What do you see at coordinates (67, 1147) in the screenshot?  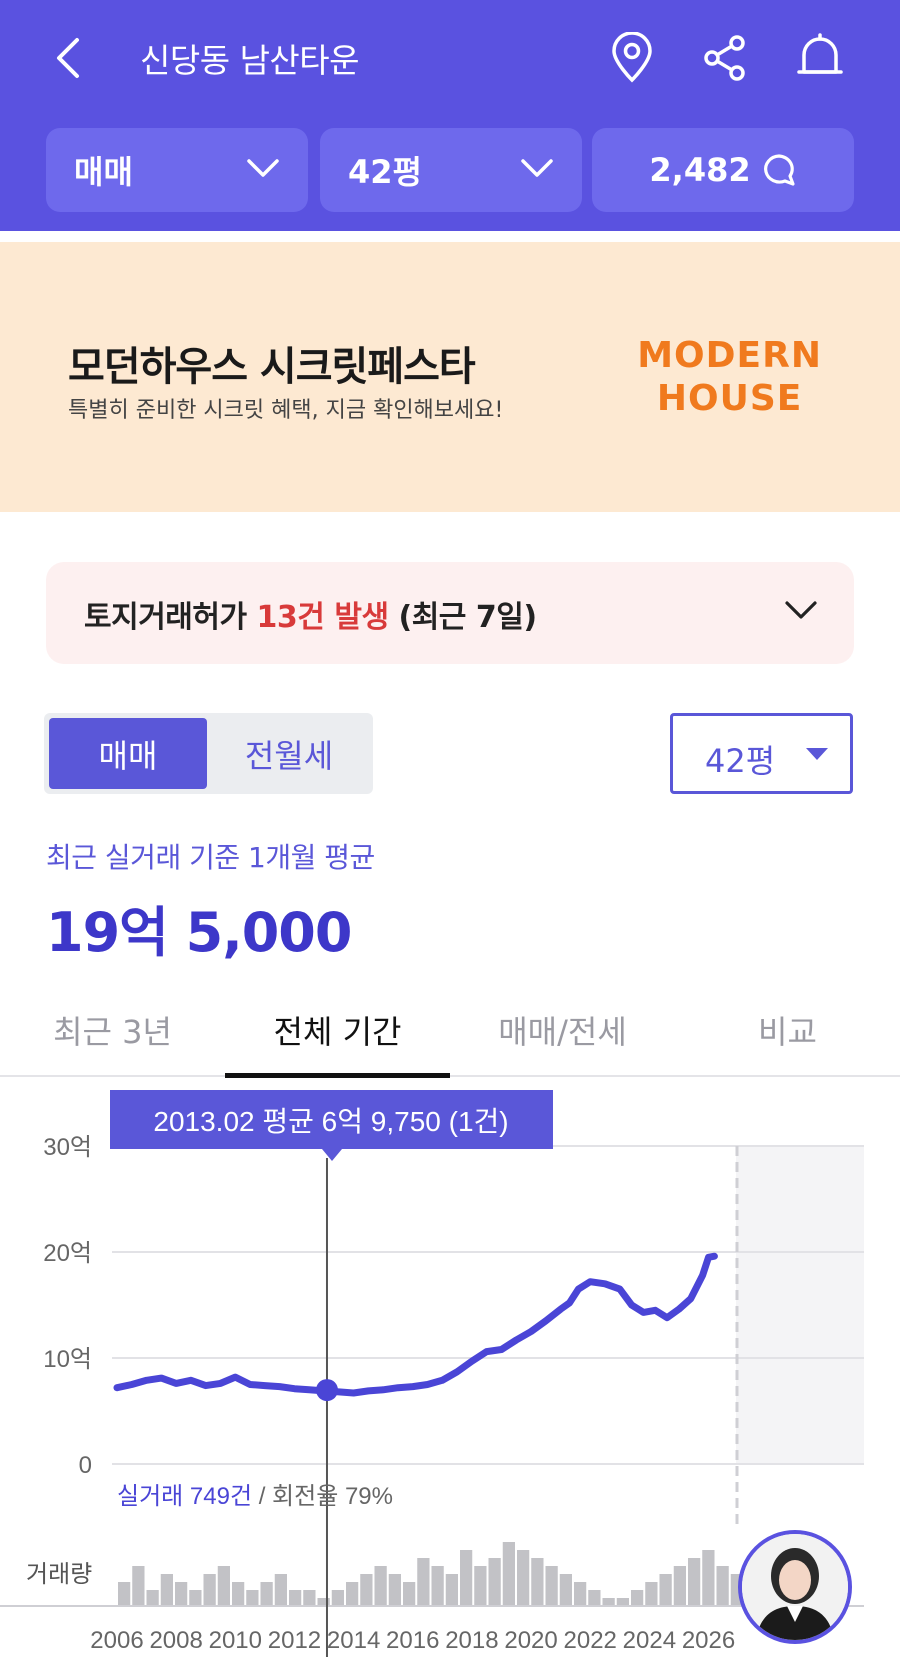 I see `y-tick-label: 30억` at bounding box center [67, 1147].